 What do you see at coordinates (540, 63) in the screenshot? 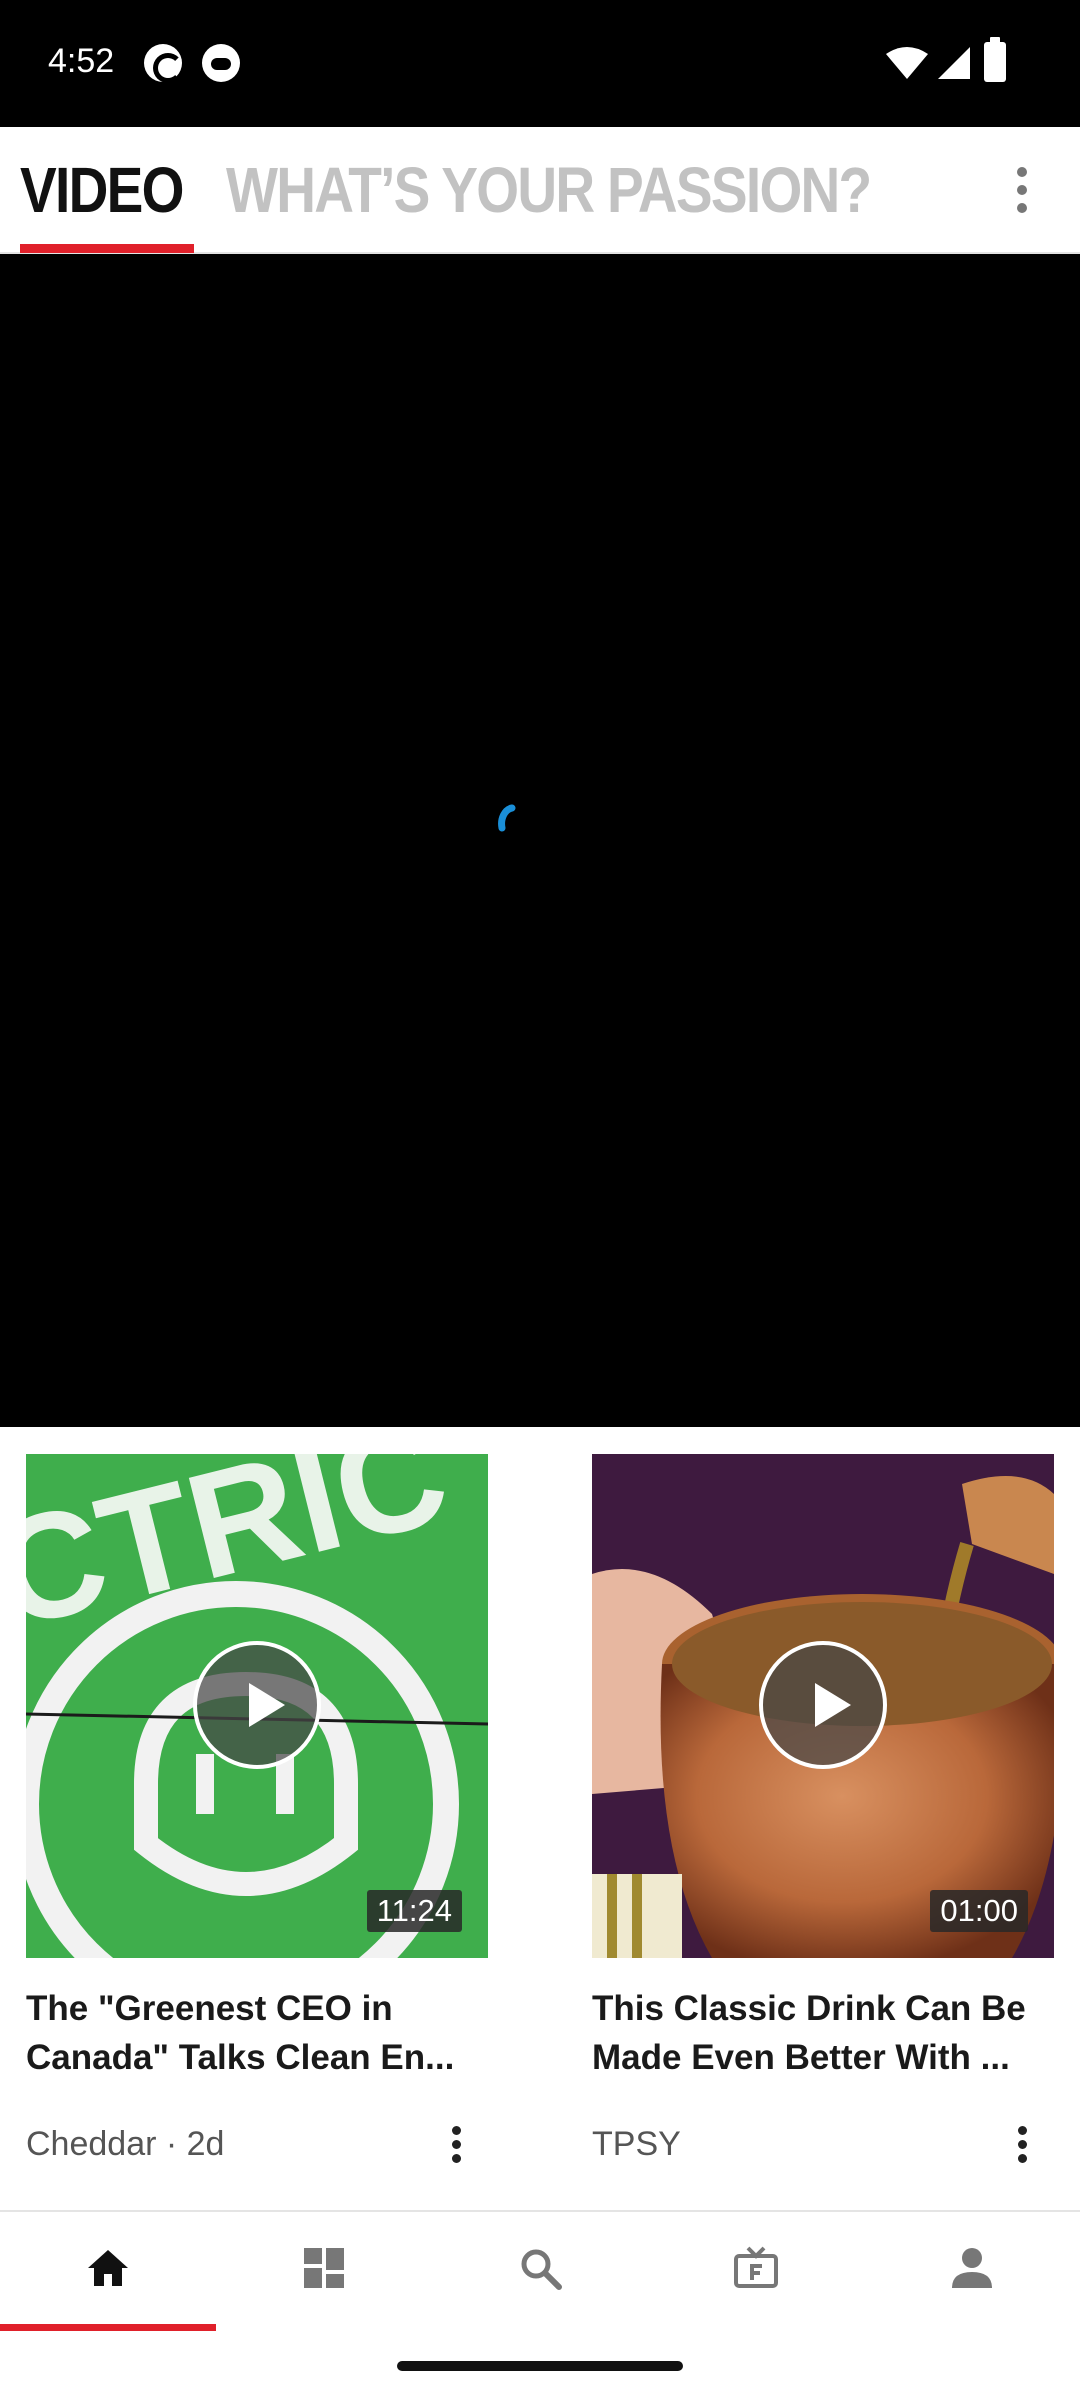
I see `status-bar: 4:52` at bounding box center [540, 63].